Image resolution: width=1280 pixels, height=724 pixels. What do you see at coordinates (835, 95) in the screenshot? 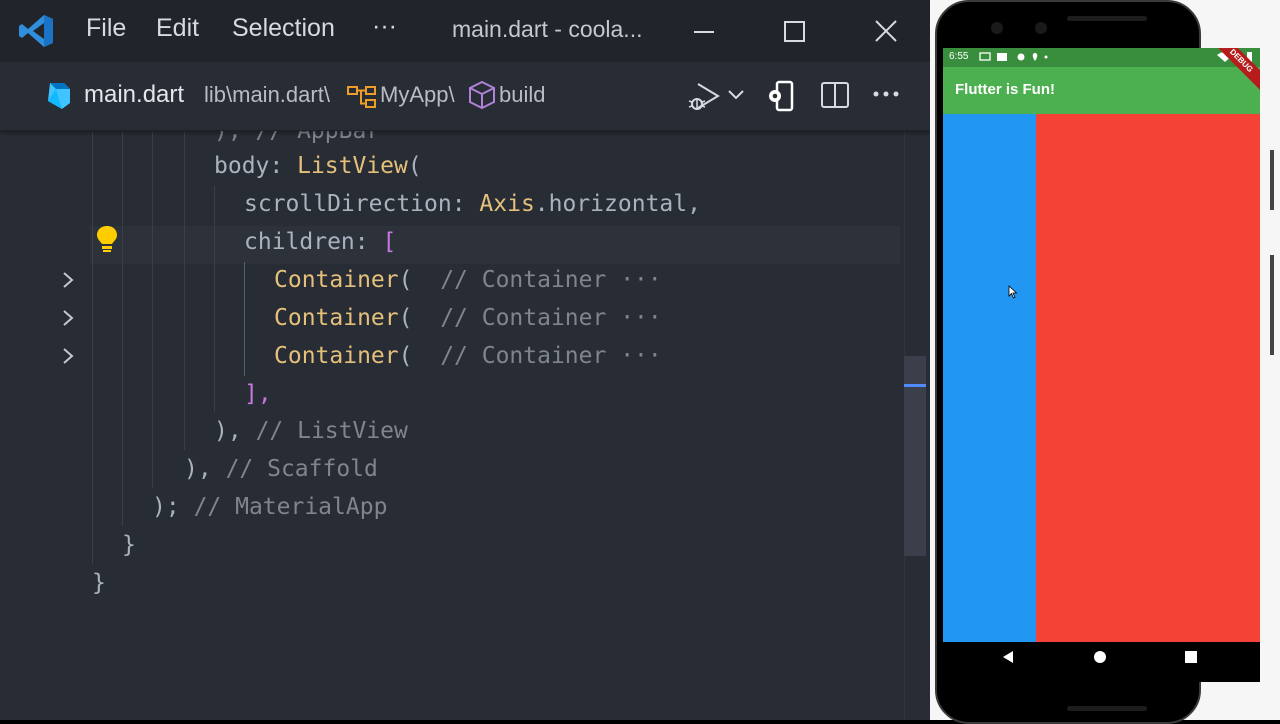
I see `split-editor-icon` at bounding box center [835, 95].